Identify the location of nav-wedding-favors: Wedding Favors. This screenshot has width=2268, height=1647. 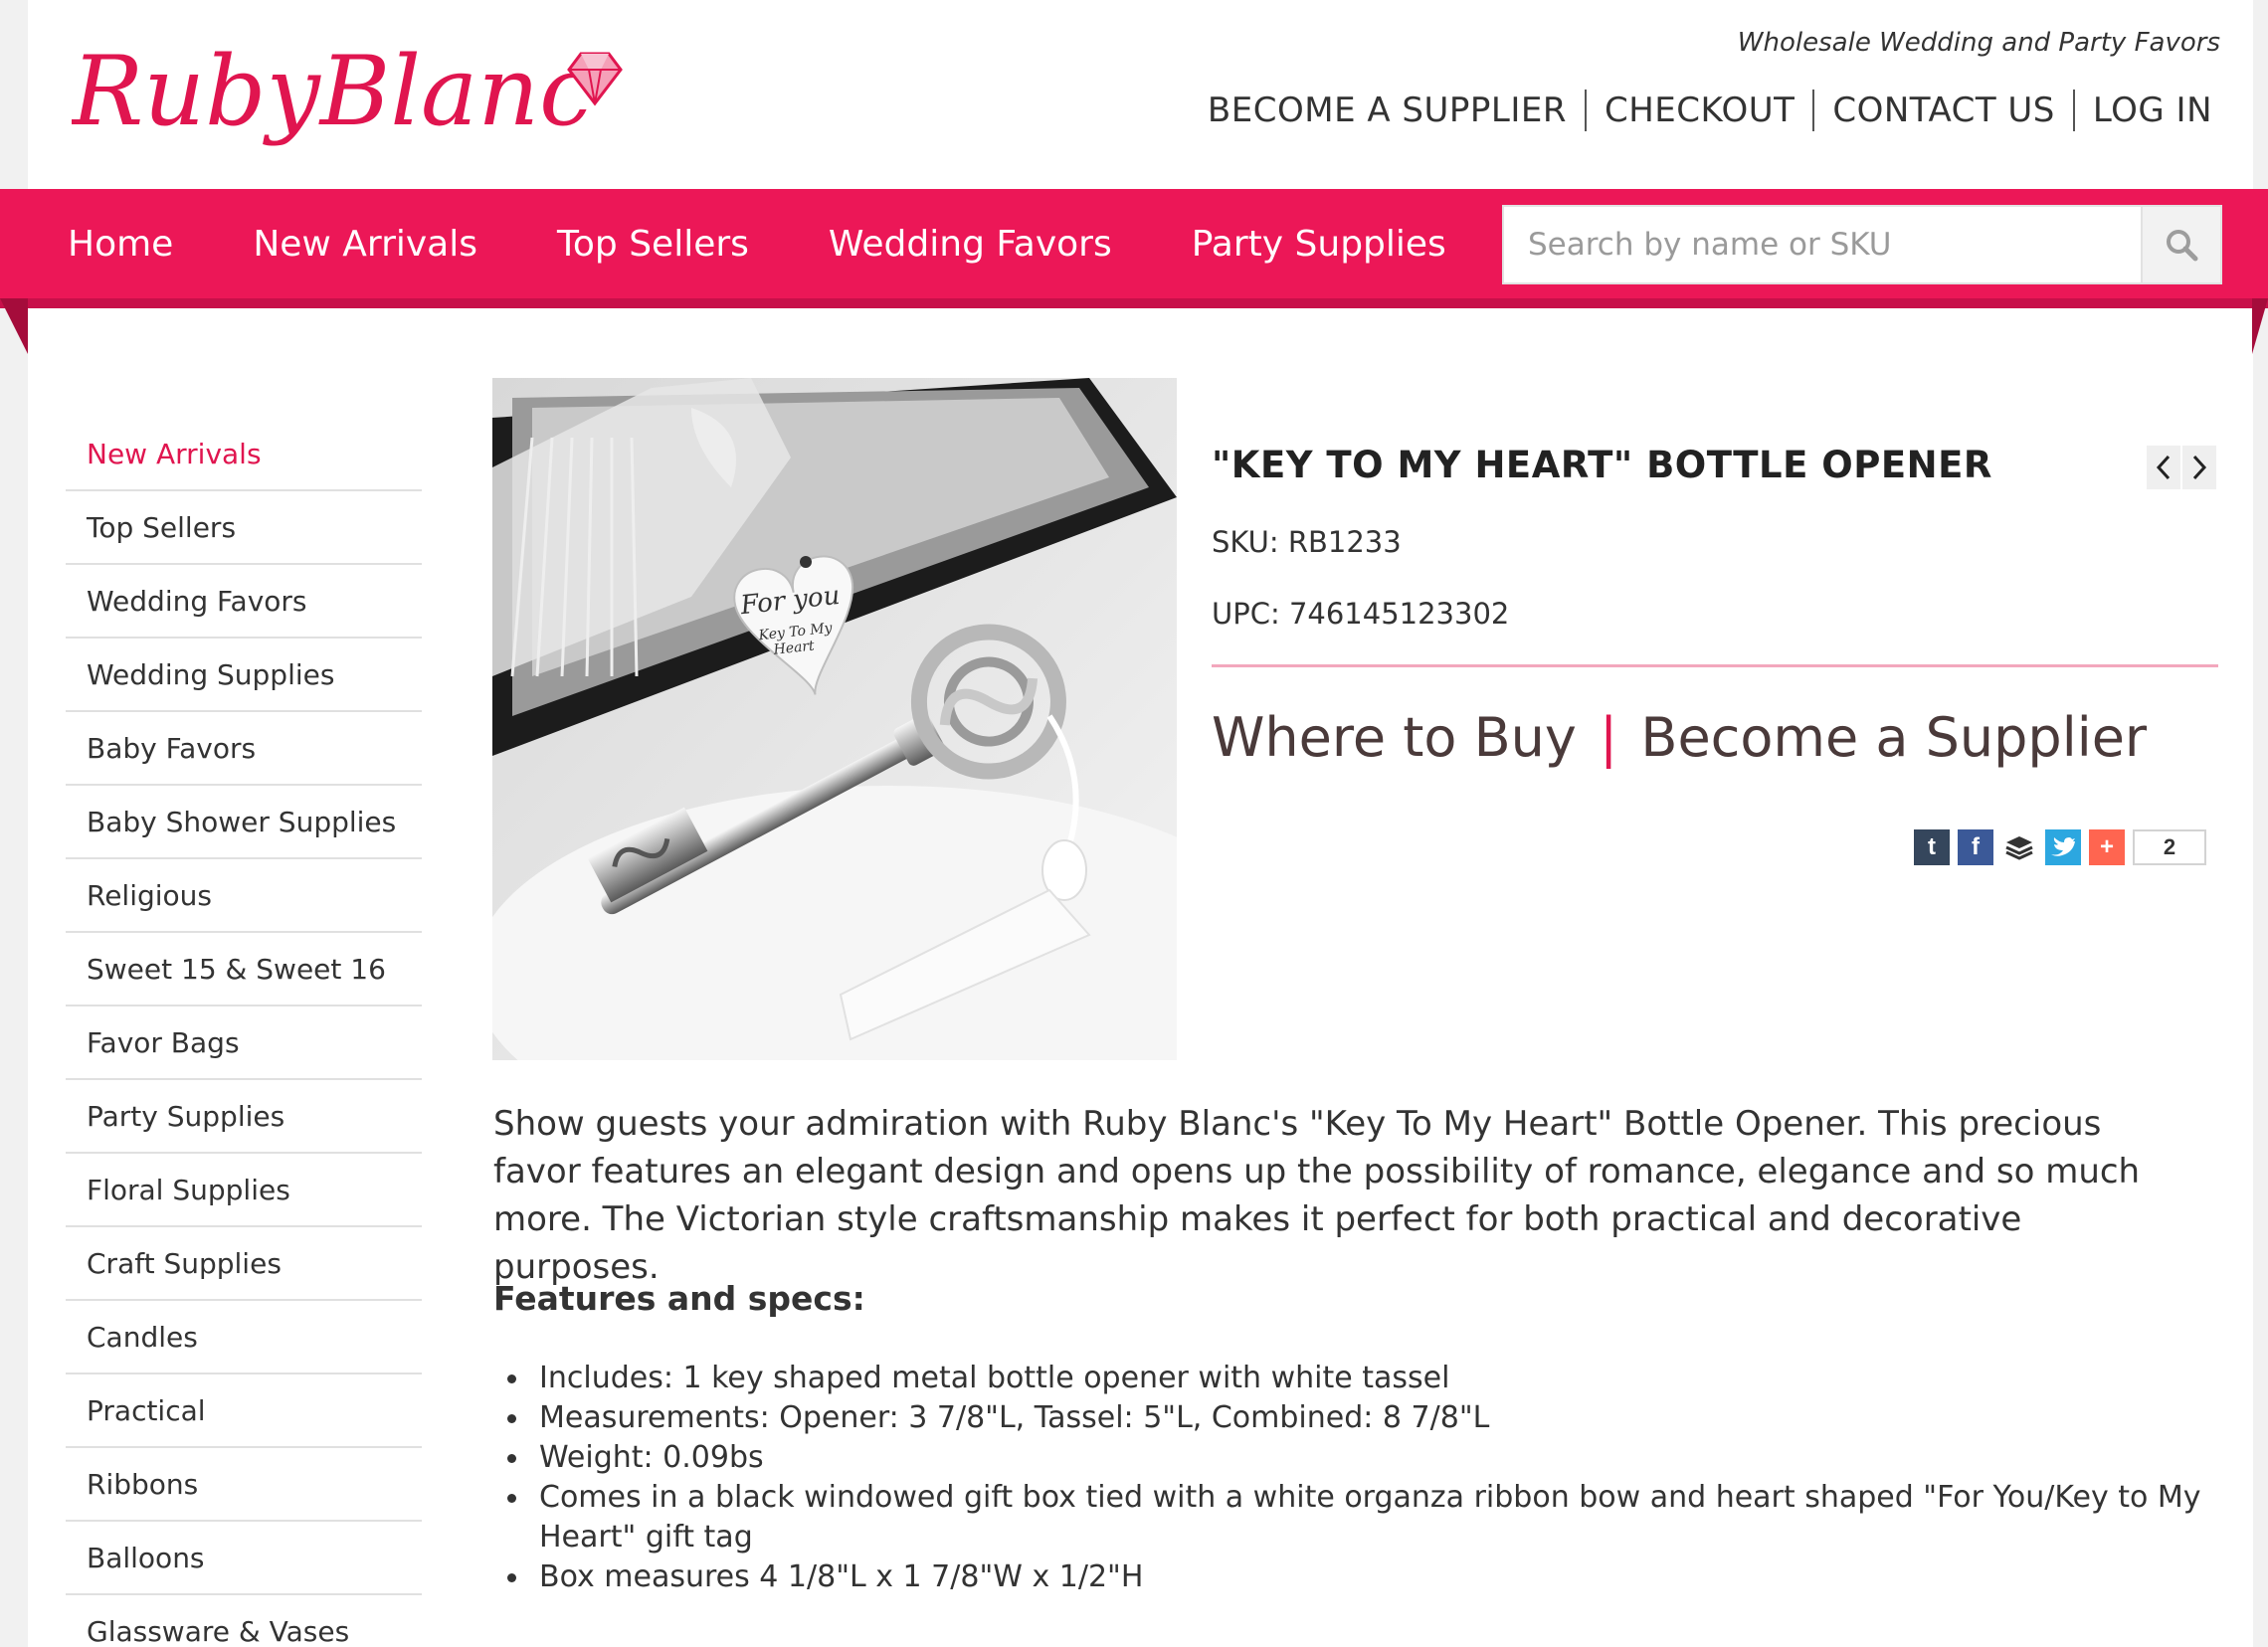
(971, 244).